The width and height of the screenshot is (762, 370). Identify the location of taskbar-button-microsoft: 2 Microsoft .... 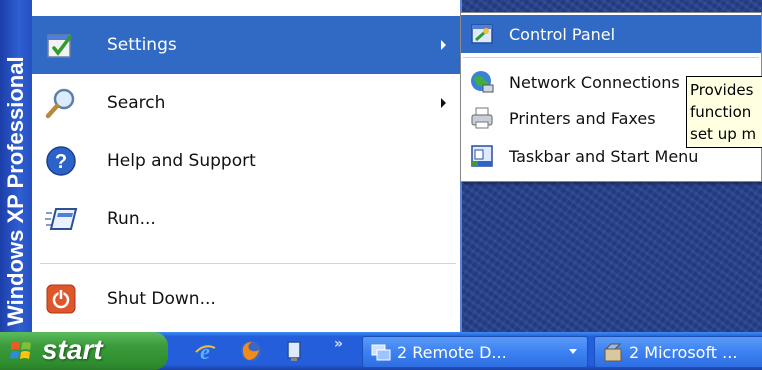
(678, 352).